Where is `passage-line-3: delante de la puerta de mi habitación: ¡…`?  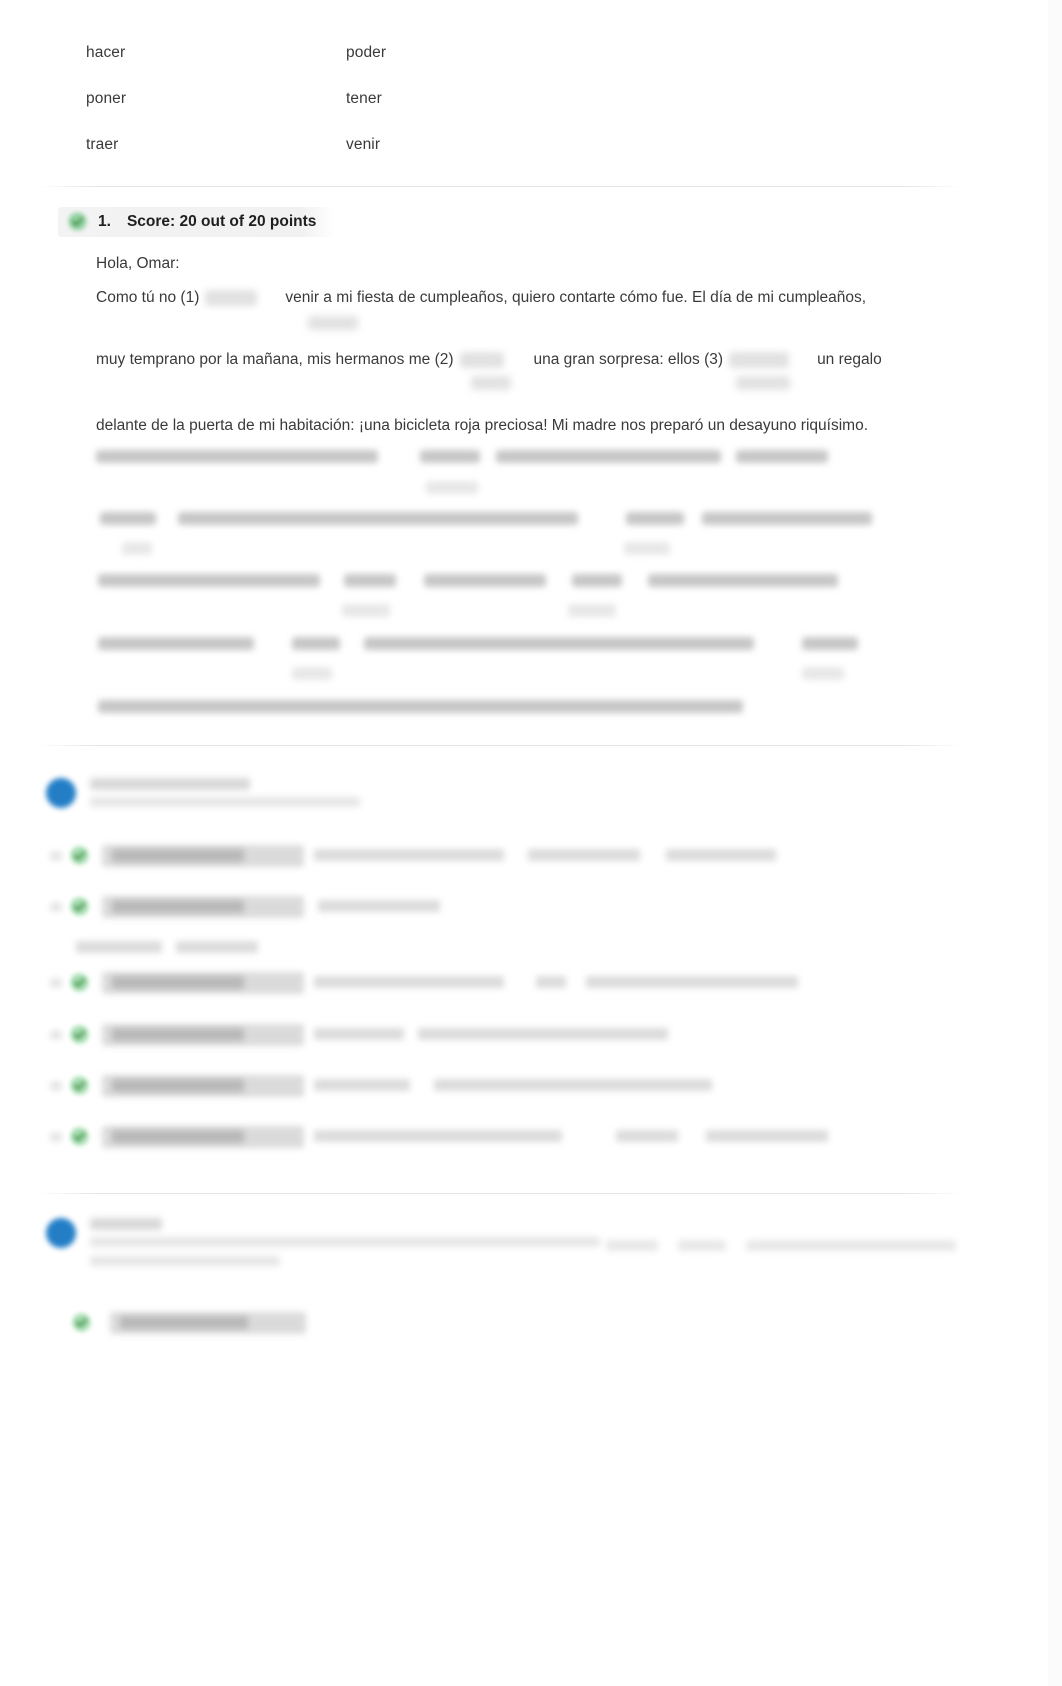
passage-line-3: delante de la puerta de mi habitación: ¡… is located at coordinates (482, 425).